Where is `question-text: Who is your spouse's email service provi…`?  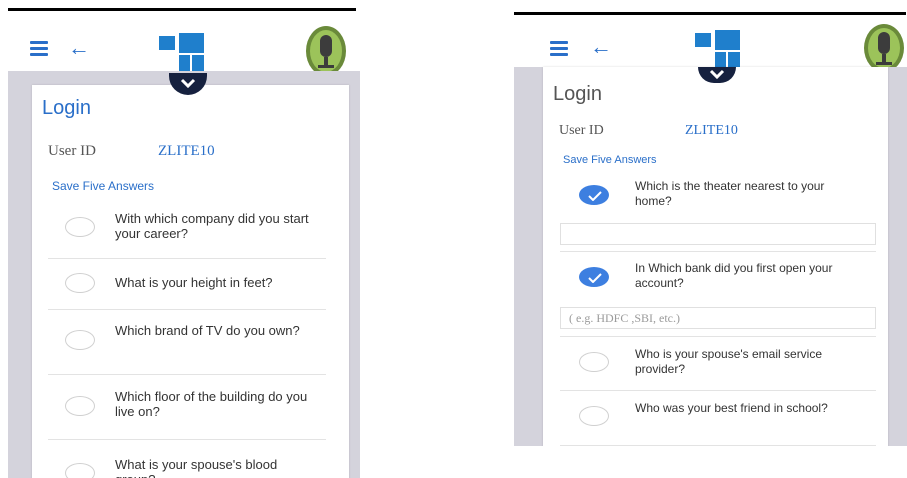 question-text: Who is your spouse's email service provi… is located at coordinates (729, 361).